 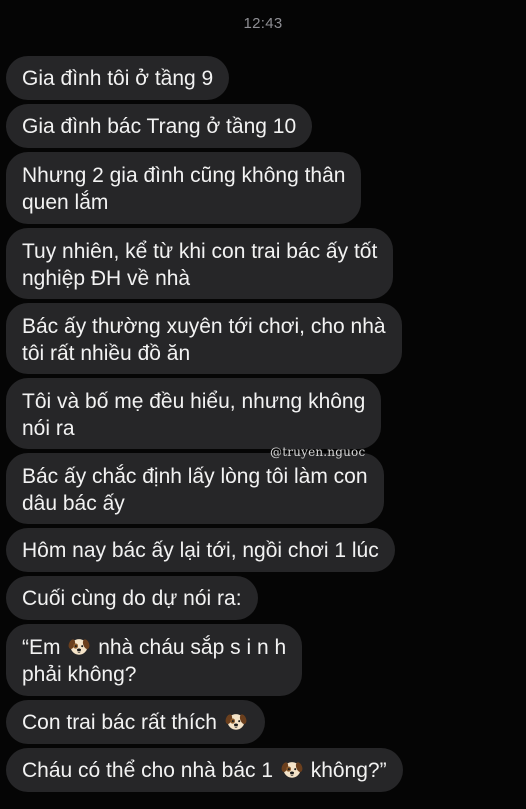 I want to click on message-text: không?”, so click(x=348, y=770).